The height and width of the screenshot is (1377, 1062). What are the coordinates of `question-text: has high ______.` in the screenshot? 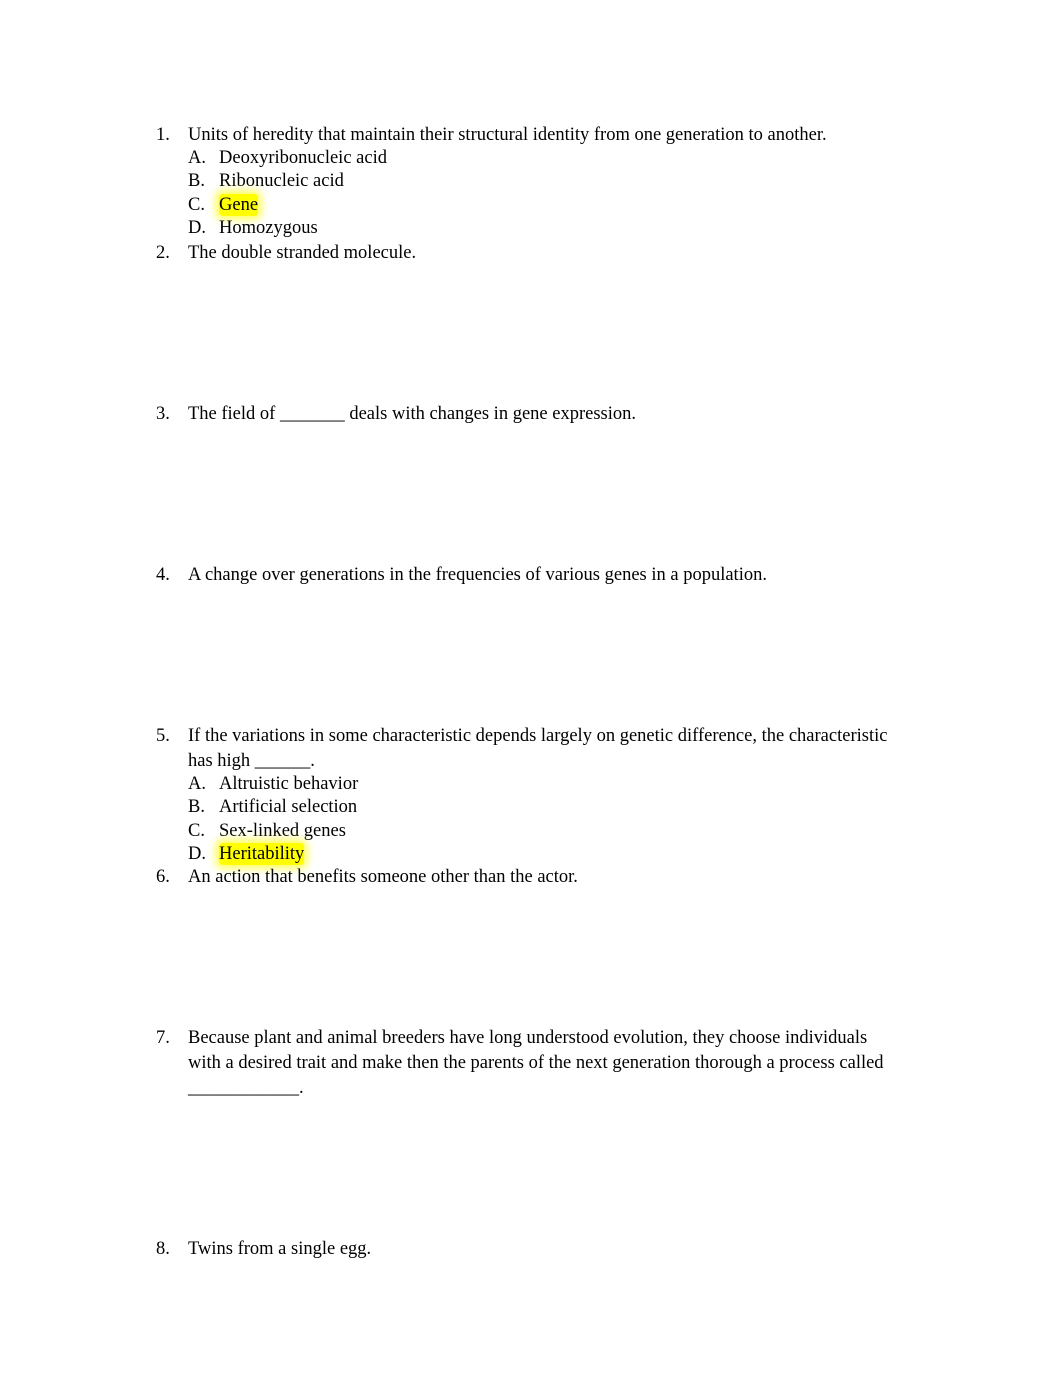 It's located at (251, 761).